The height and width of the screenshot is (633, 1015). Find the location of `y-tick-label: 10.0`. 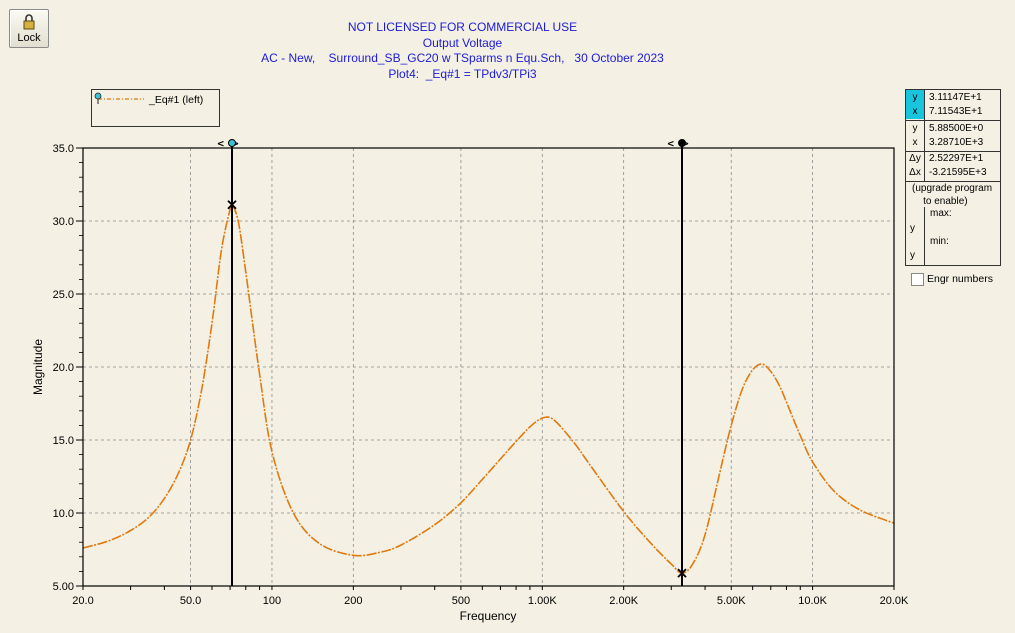

y-tick-label: 10.0 is located at coordinates (63, 514).